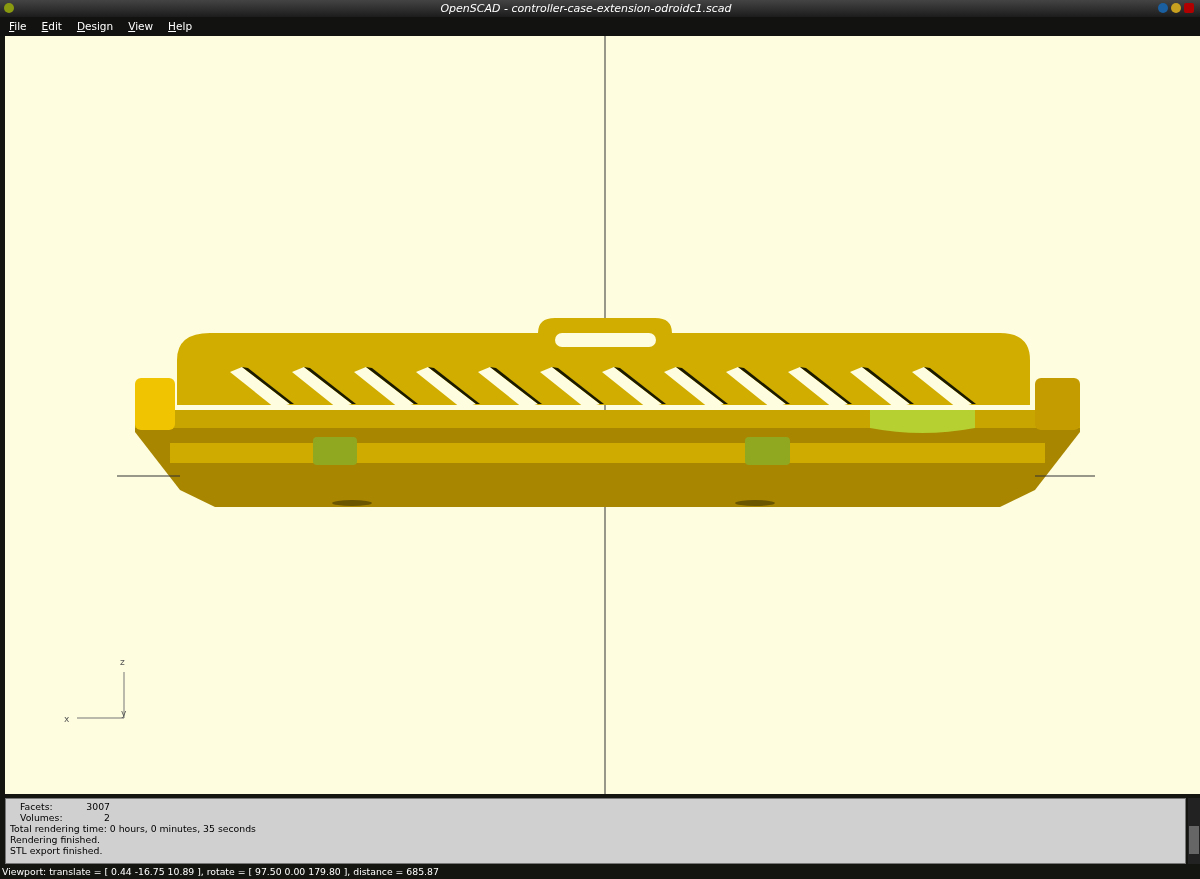  Describe the element at coordinates (67, 718) in the screenshot. I see `x-axis-label: x` at that location.